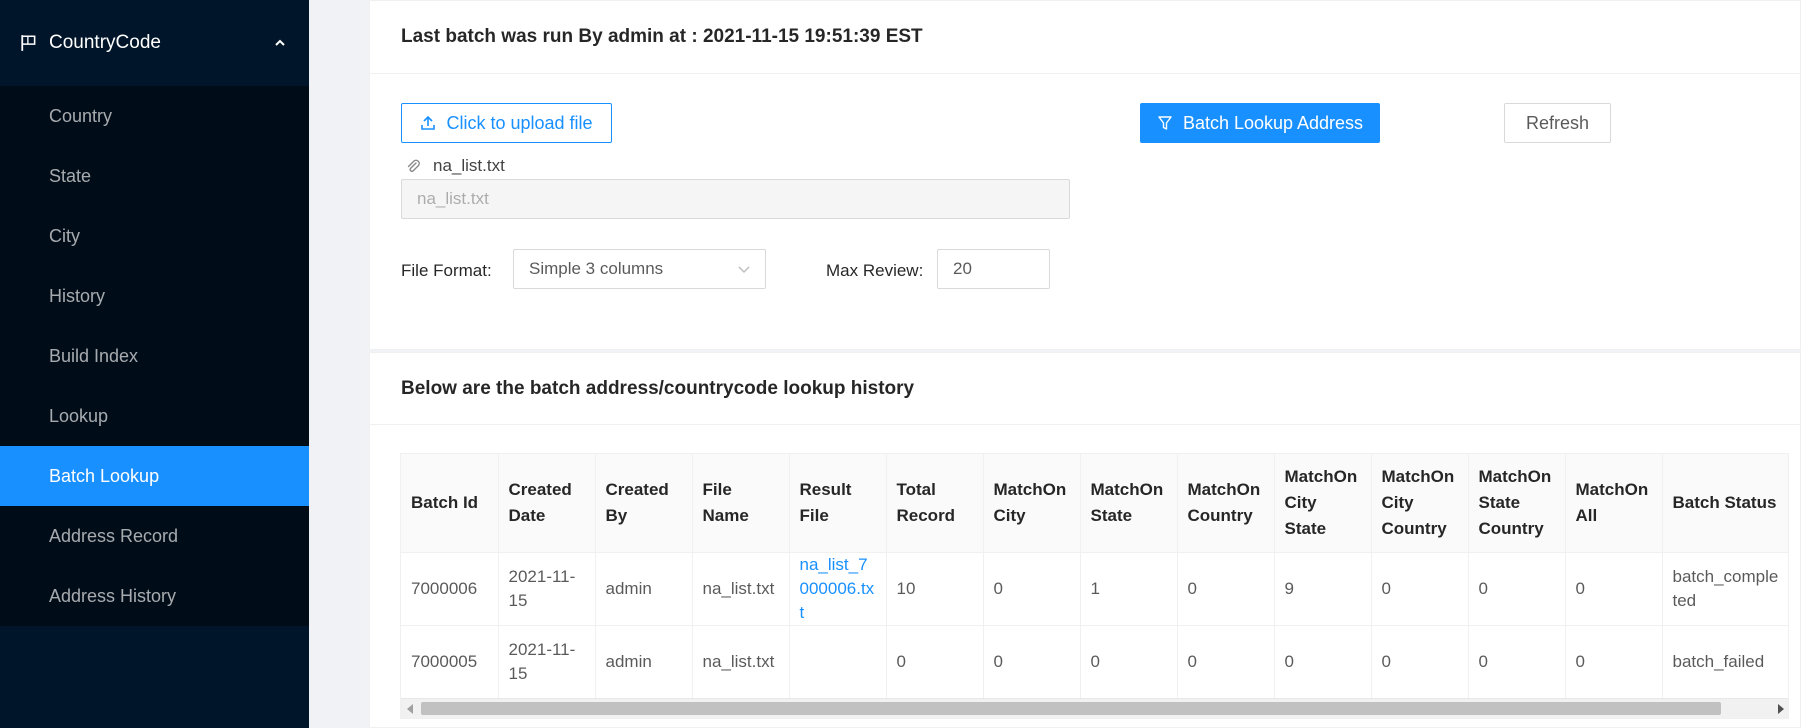 The width and height of the screenshot is (1801, 728). Describe the element at coordinates (446, 270) in the screenshot. I see `file-format-label: File Format:` at that location.